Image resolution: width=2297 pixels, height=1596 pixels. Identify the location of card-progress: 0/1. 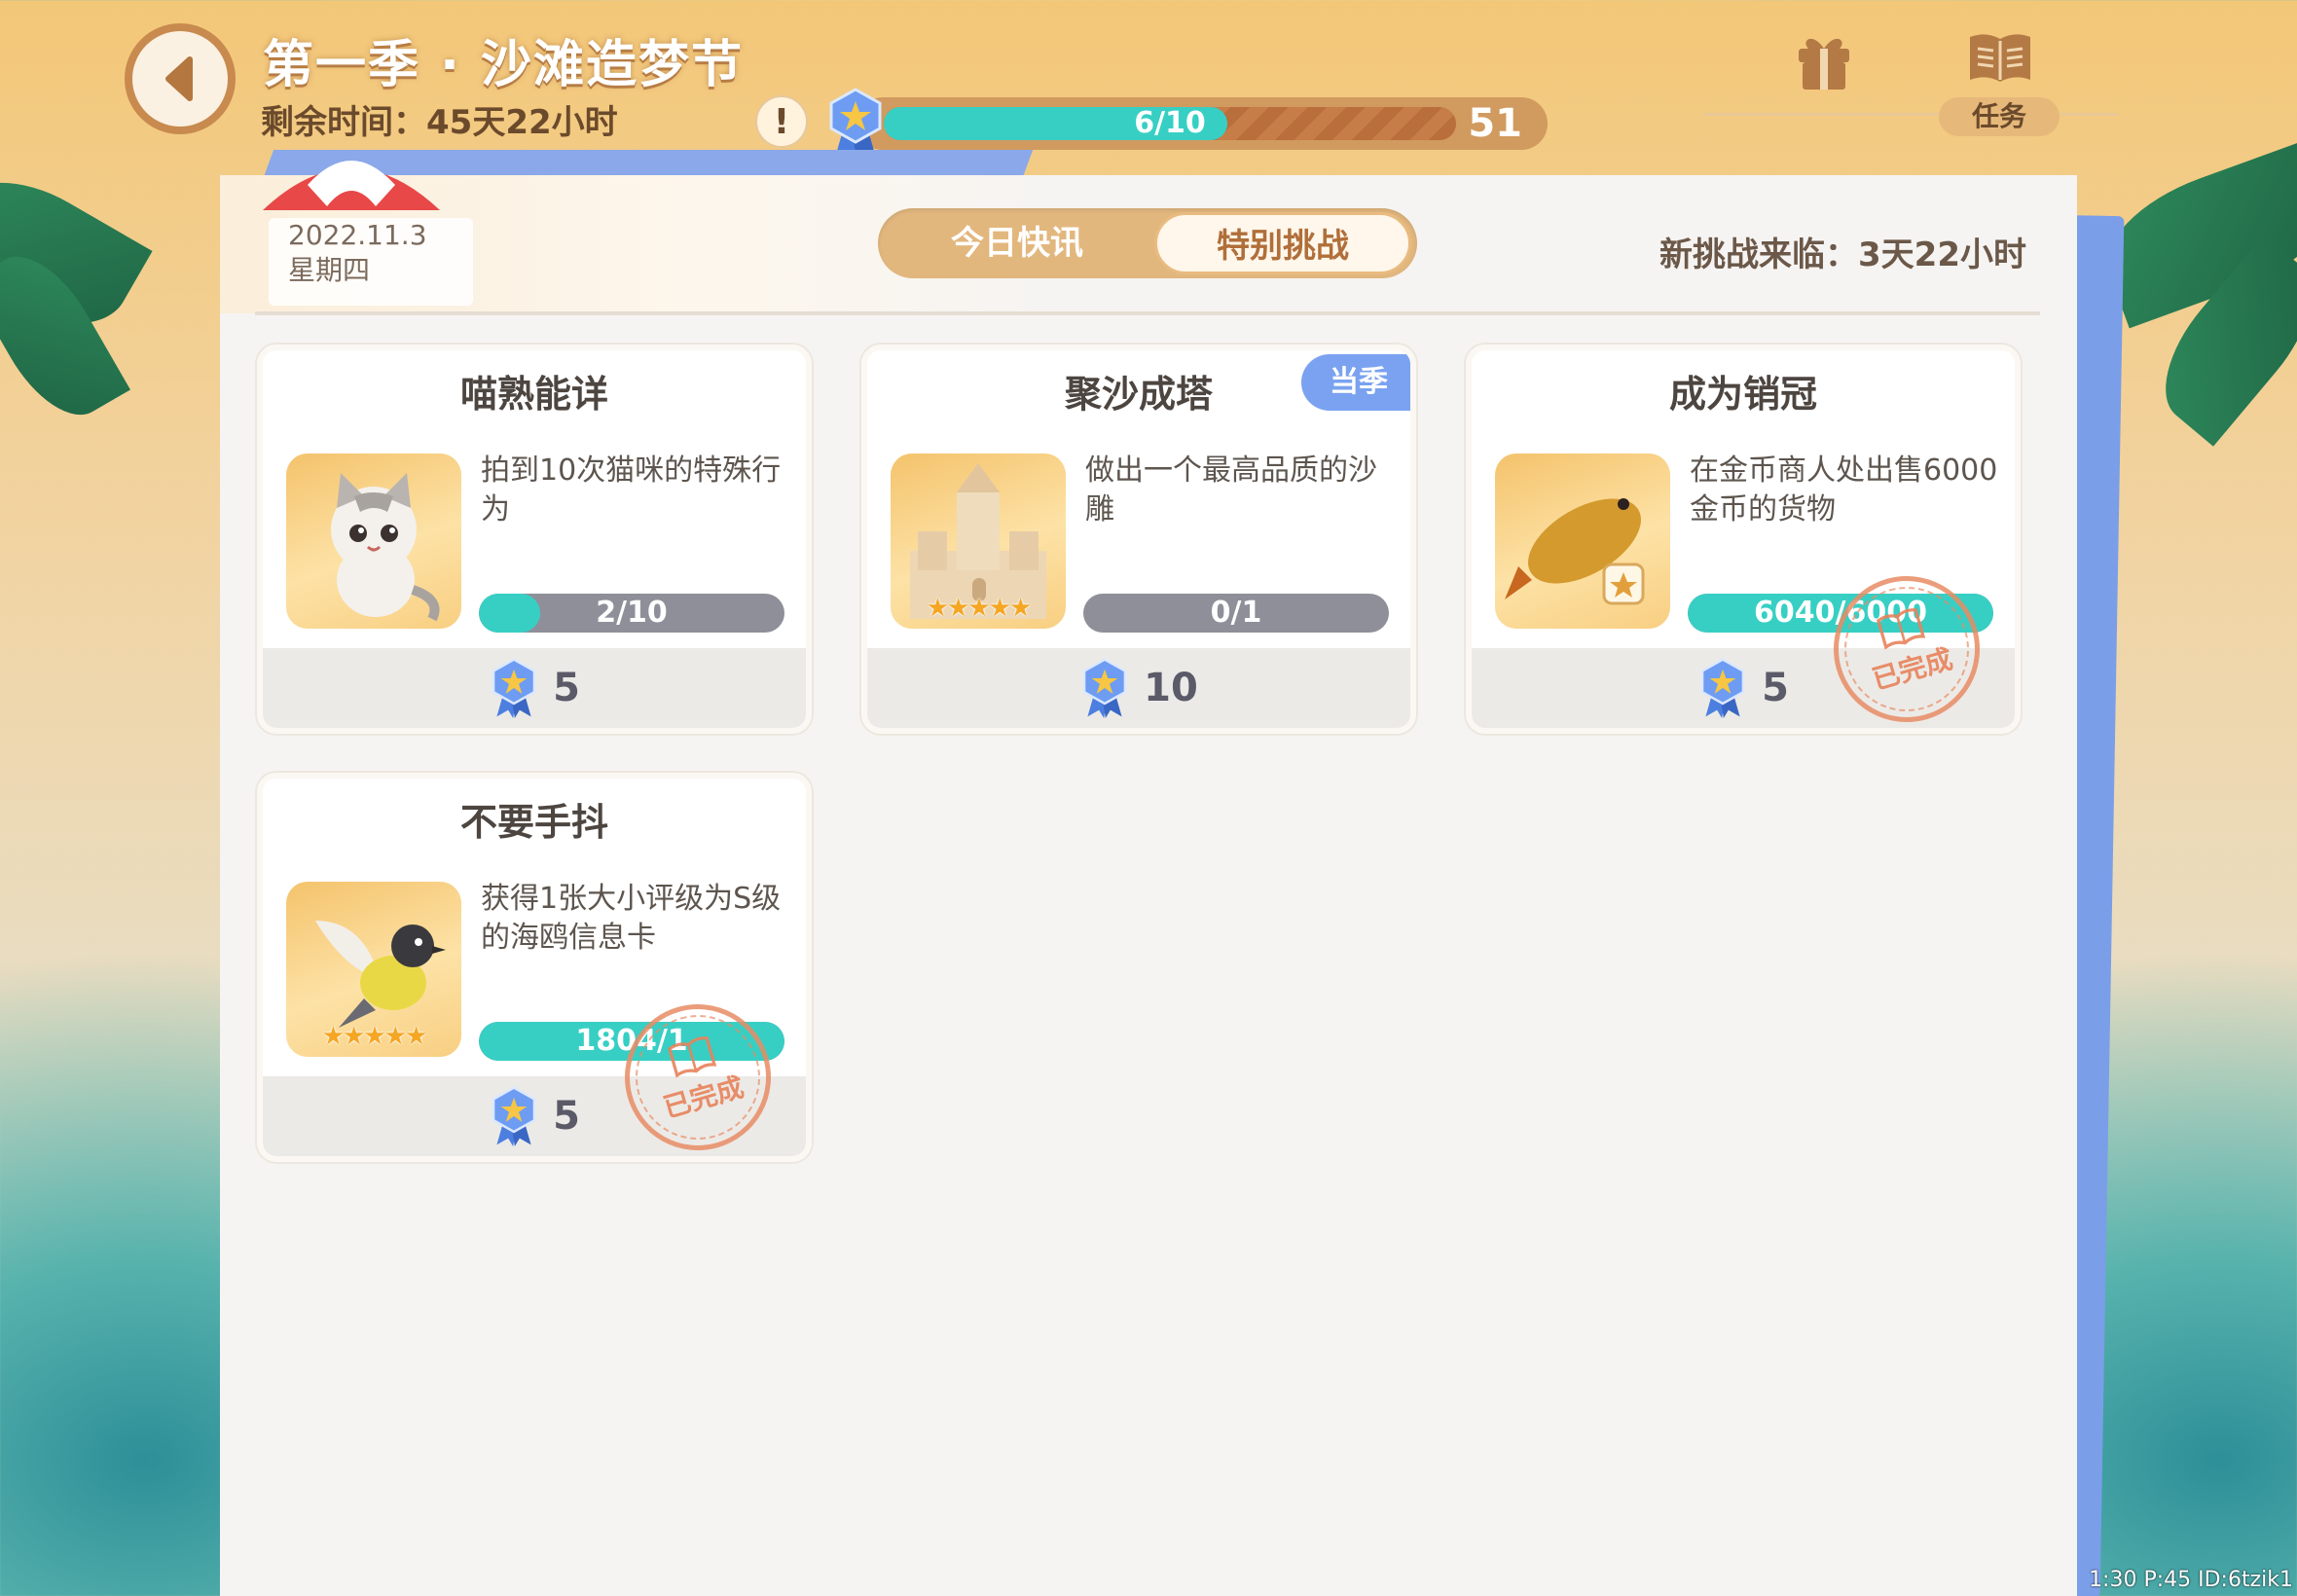
(1236, 613).